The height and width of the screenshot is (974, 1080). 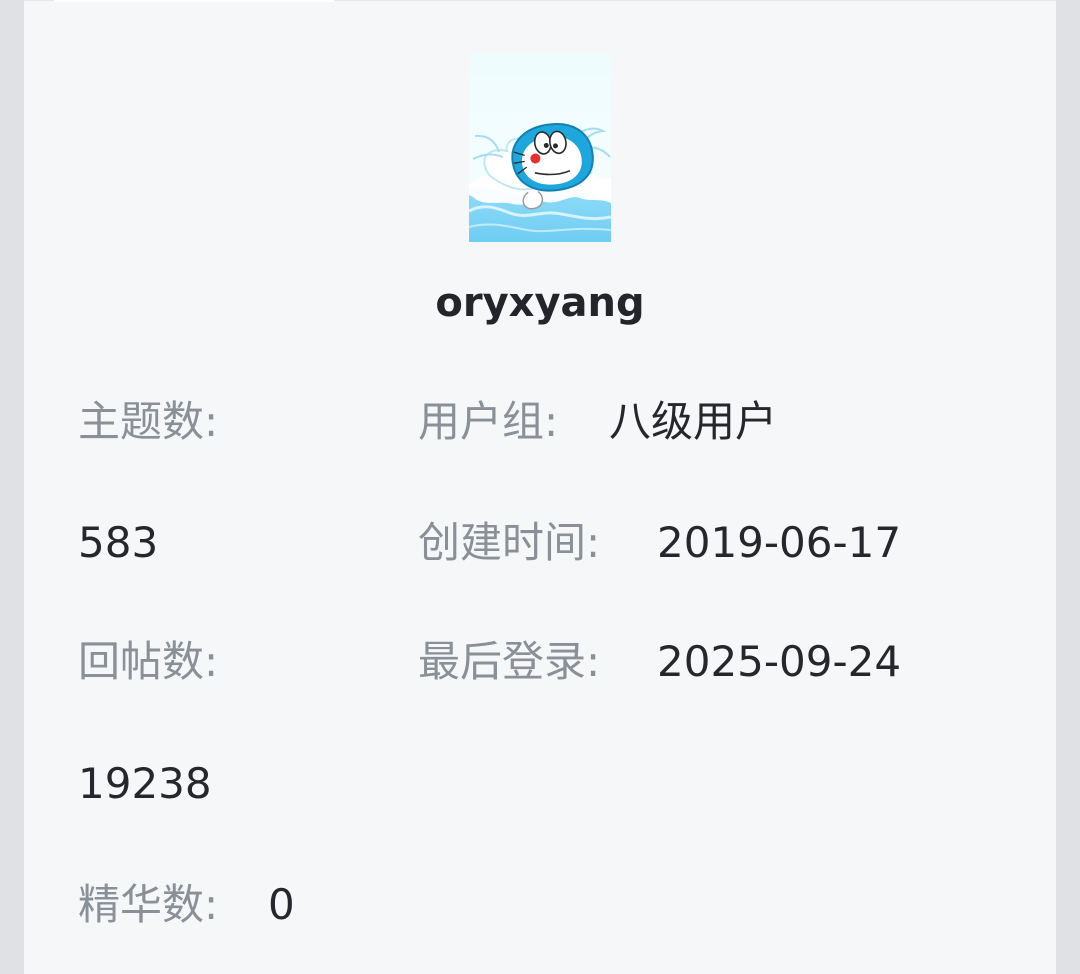 What do you see at coordinates (281, 904) in the screenshot?
I see `featured-value: 0` at bounding box center [281, 904].